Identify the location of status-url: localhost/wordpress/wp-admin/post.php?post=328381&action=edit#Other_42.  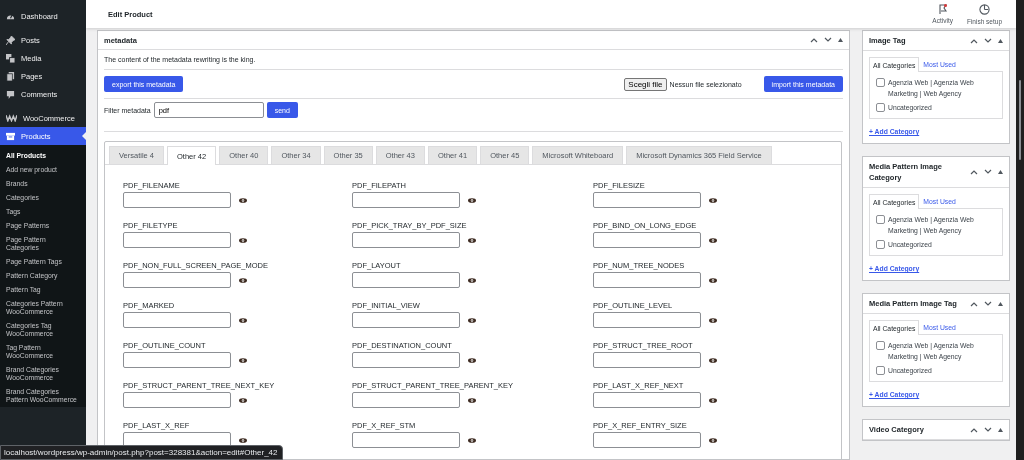
(141, 452).